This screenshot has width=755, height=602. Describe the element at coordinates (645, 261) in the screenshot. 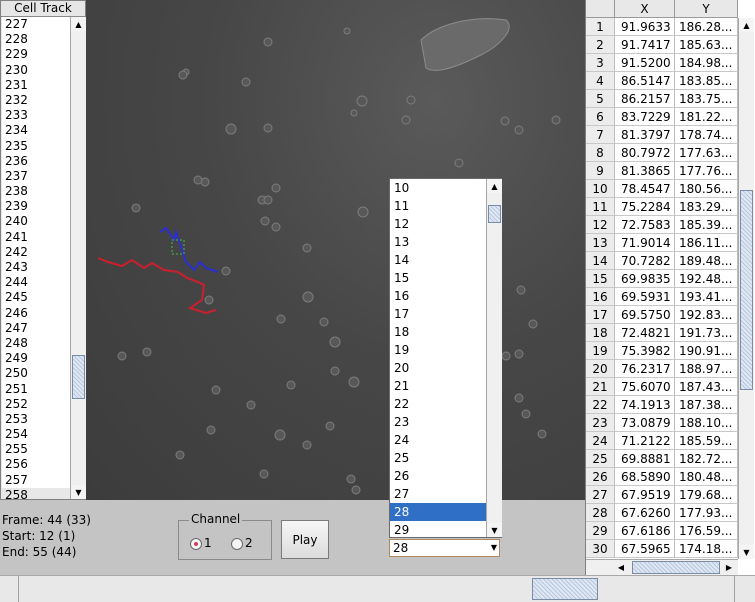

I see `x-value-cell: 70.7282` at that location.